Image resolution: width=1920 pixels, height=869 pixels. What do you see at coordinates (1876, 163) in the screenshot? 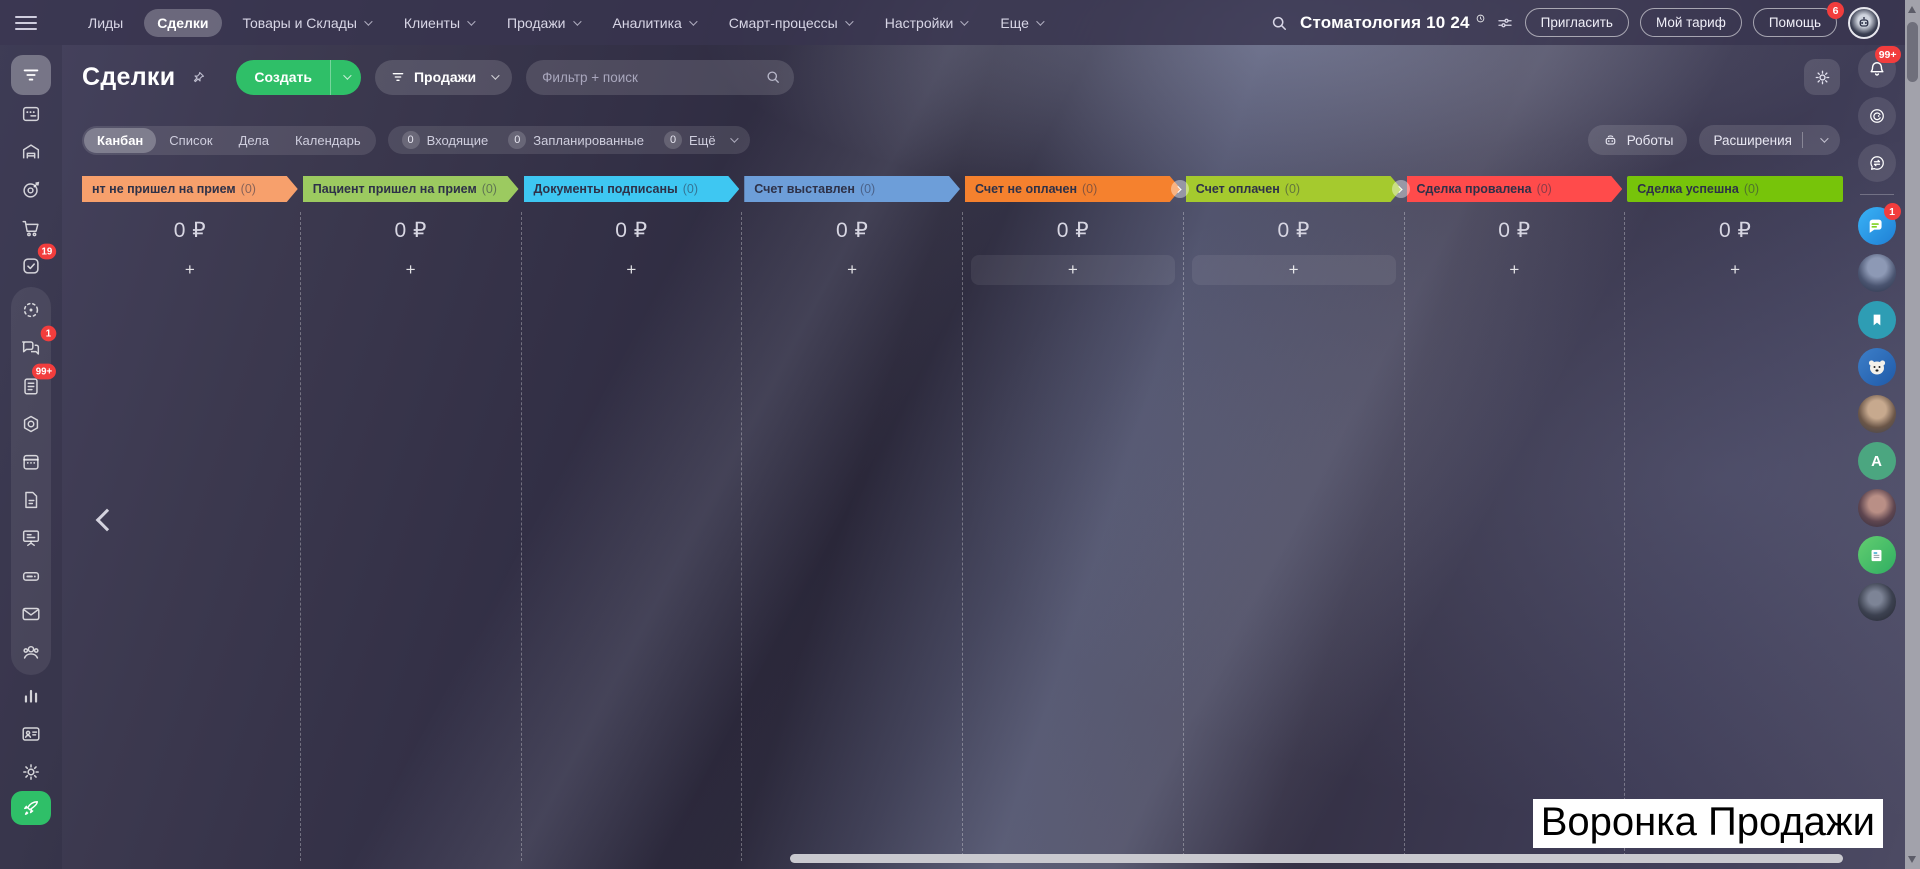
I see `chat-transfer-button` at bounding box center [1876, 163].